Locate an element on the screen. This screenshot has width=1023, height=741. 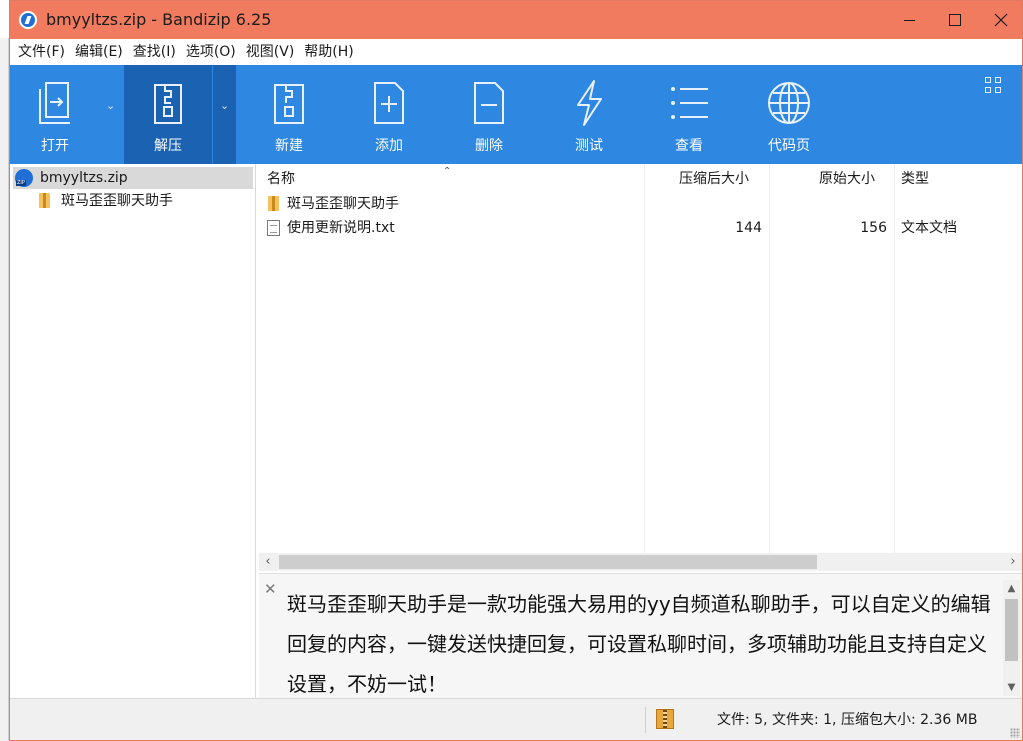
menu-edit: 编辑(E) is located at coordinates (99, 52).